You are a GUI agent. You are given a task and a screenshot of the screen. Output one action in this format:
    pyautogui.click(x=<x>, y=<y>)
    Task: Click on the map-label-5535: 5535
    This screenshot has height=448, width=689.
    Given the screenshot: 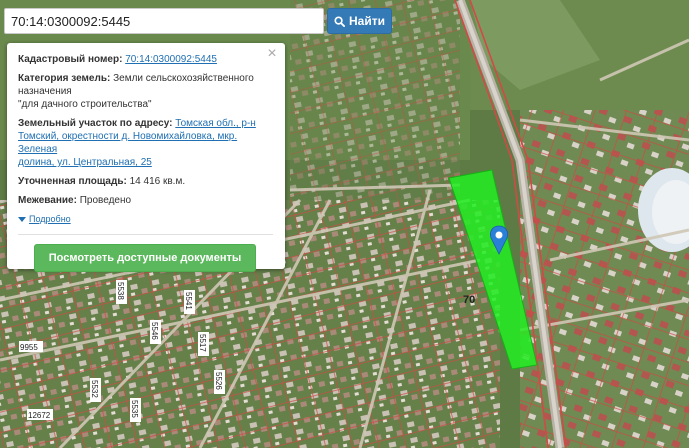 What is the action you would take?
    pyautogui.click(x=134, y=409)
    